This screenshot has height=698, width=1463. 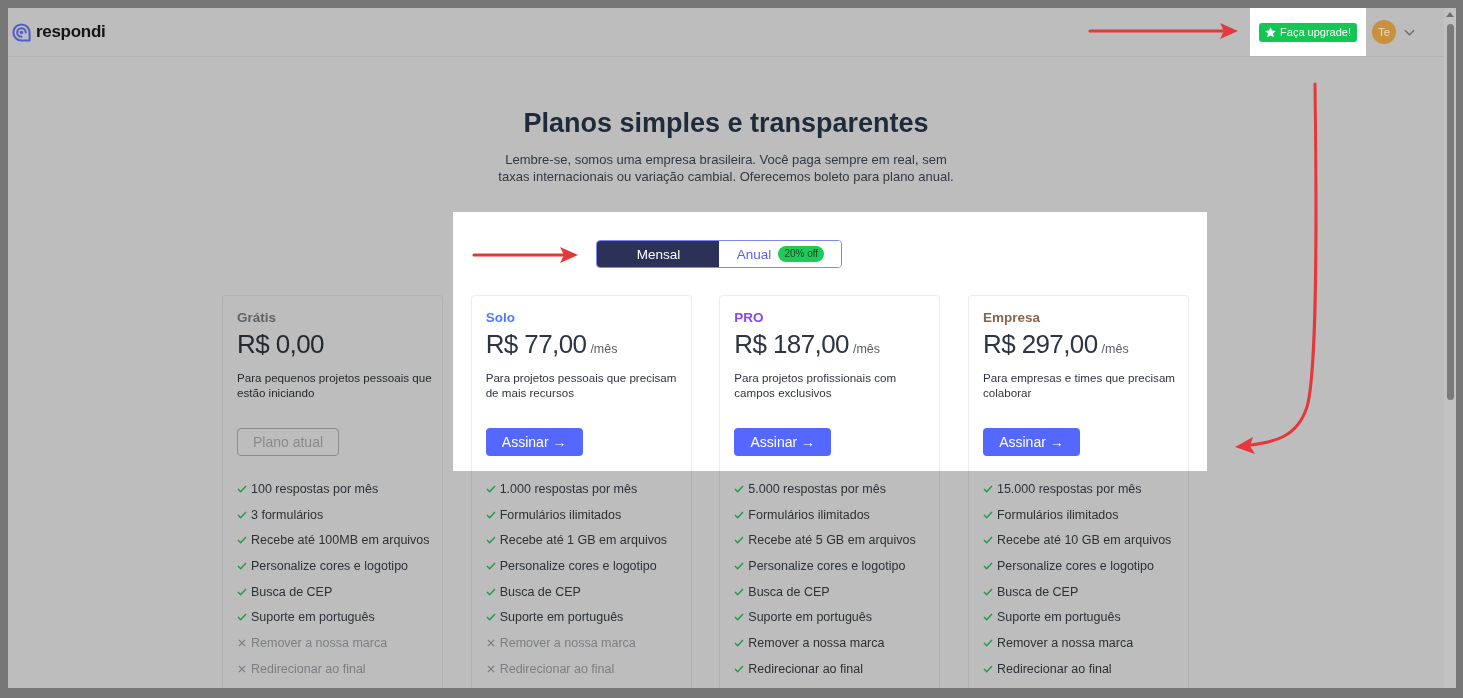 I want to click on feature-text: Recebe até 100MB em arquivos, so click(x=340, y=540).